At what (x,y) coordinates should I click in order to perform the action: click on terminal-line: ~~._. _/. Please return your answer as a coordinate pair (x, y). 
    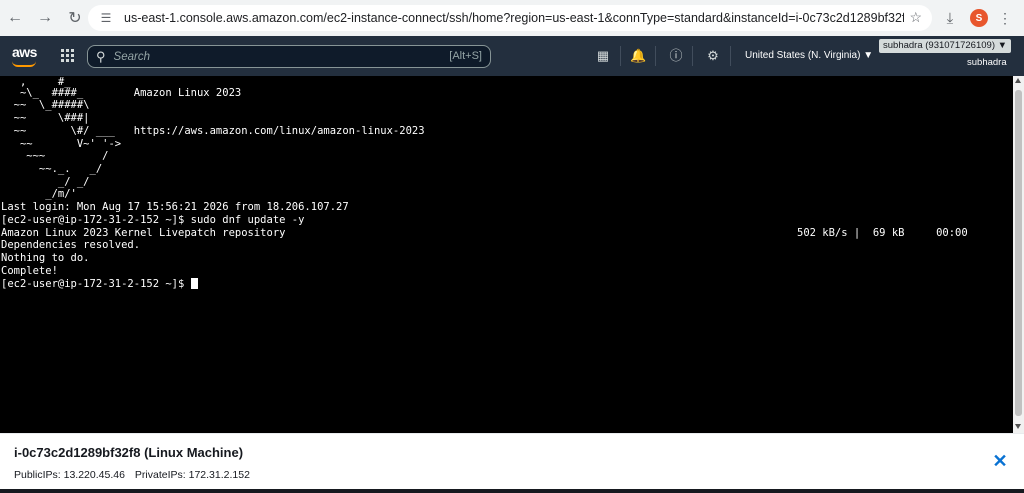
    Looking at the image, I should click on (52, 169).